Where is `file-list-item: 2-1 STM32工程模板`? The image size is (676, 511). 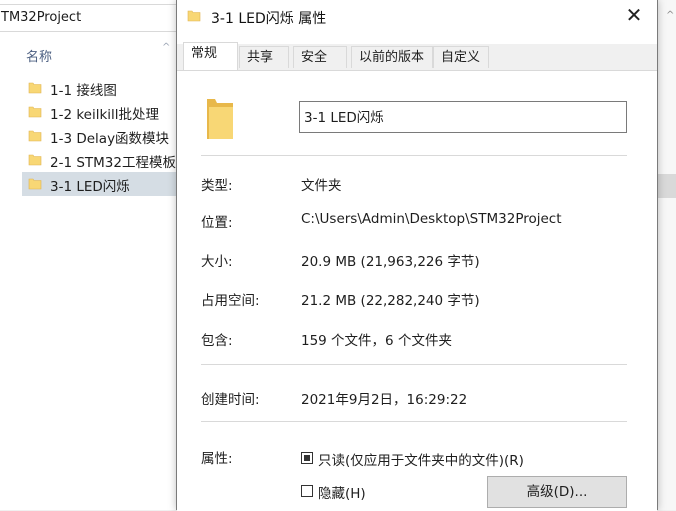
file-list-item: 2-1 STM32工程模板 is located at coordinates (99, 160).